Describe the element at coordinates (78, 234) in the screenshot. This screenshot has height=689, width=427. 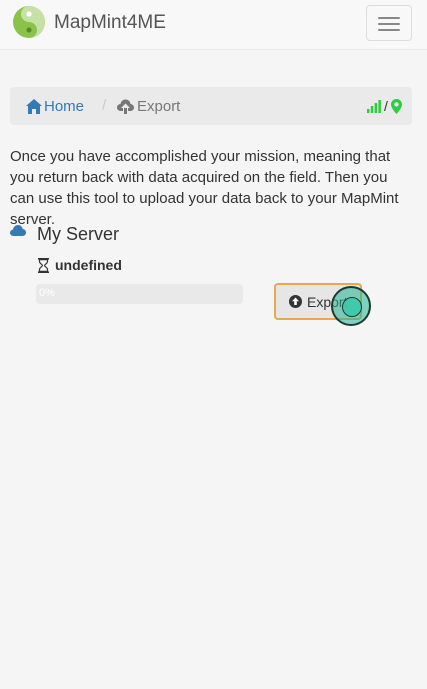
I see `server-title: My Server` at that location.